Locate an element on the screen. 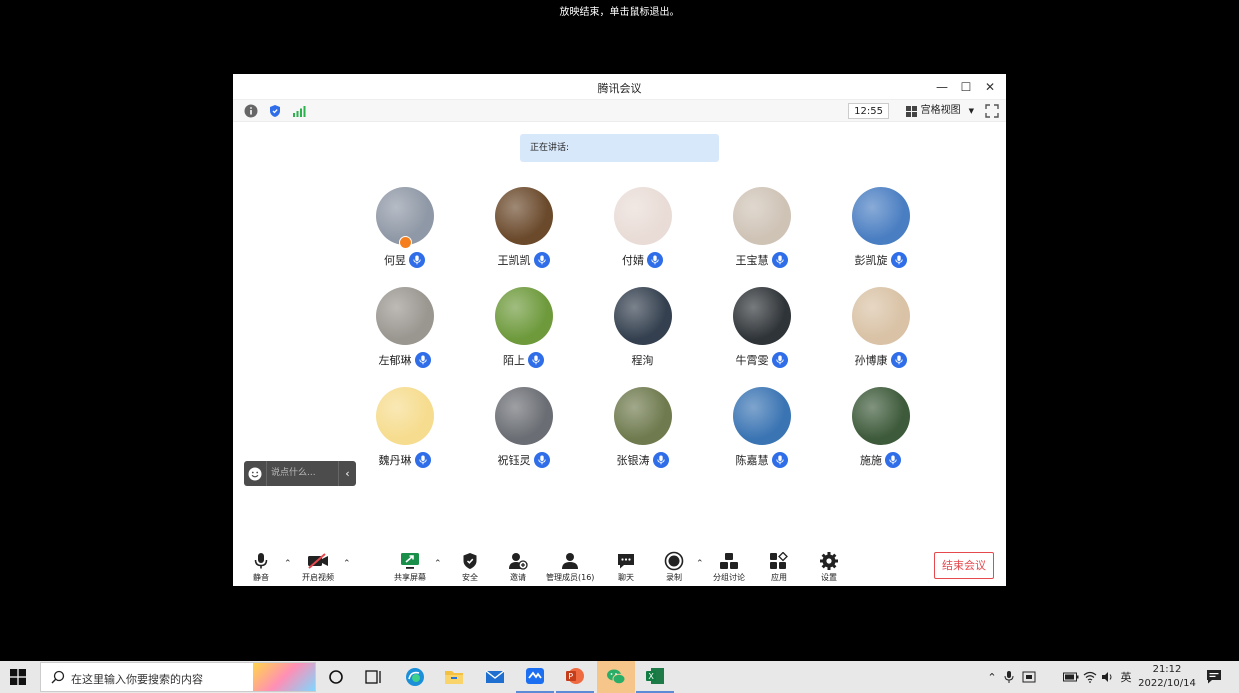 The image size is (1239, 693). system-time: 21:12 is located at coordinates (1167, 669).